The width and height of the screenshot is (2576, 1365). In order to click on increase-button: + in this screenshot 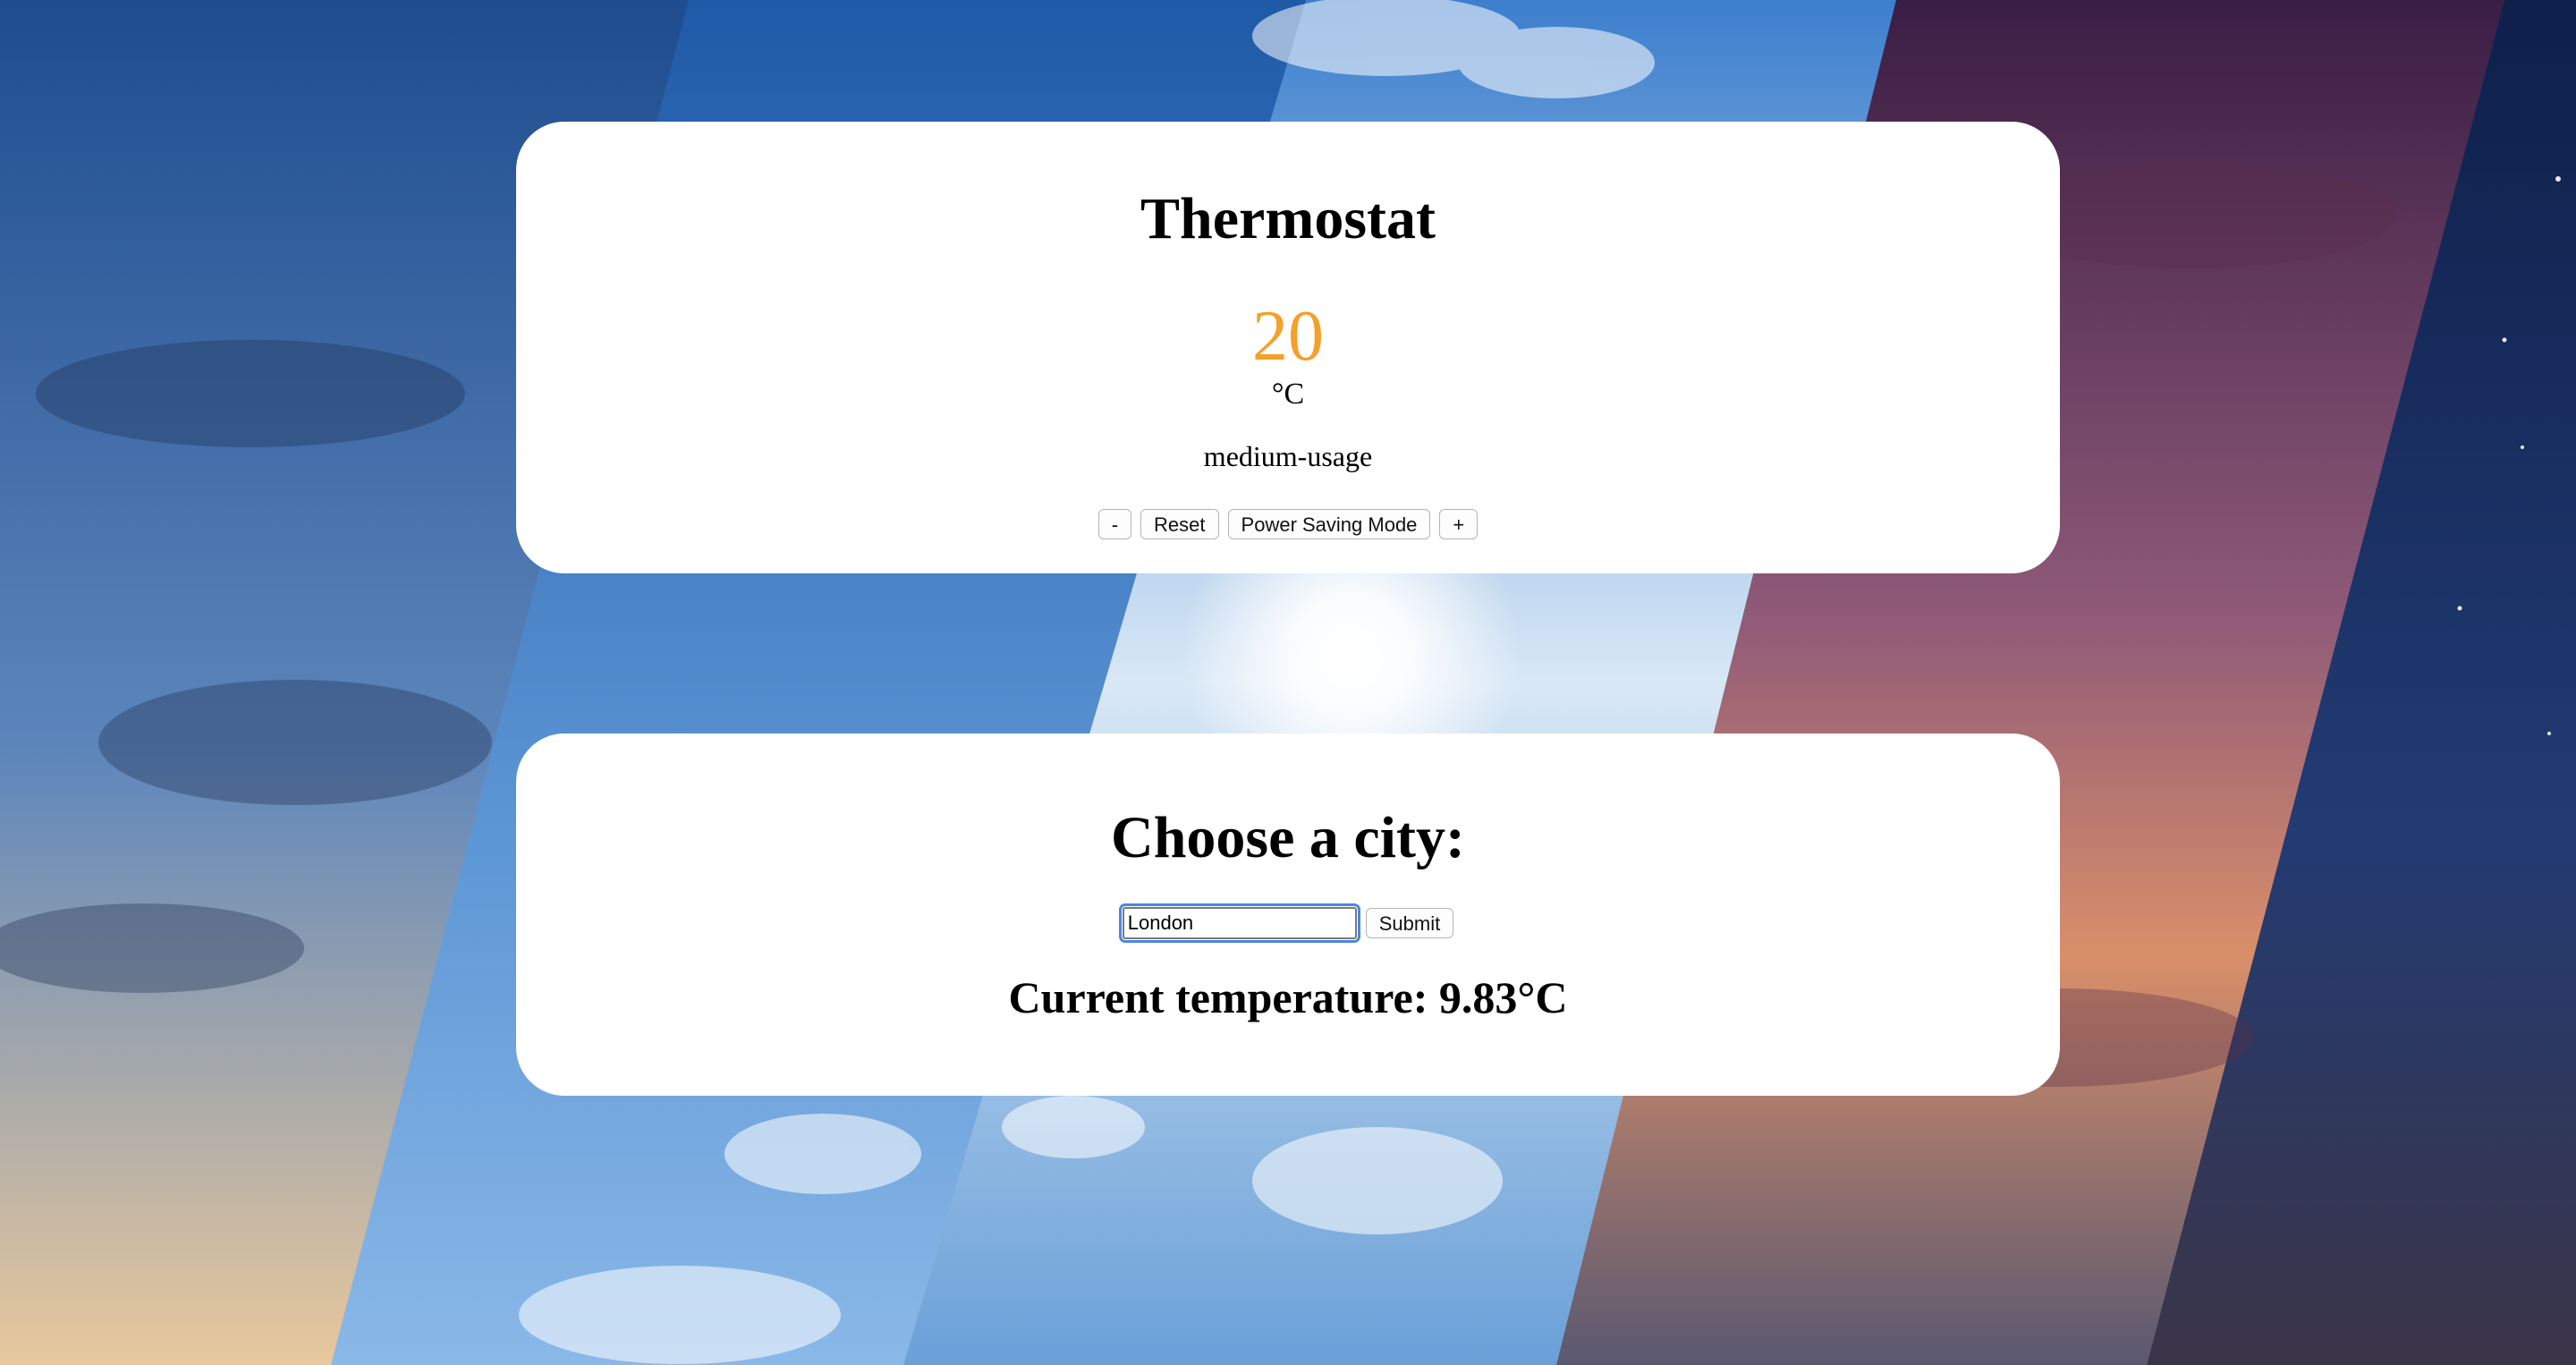, I will do `click(1459, 524)`.